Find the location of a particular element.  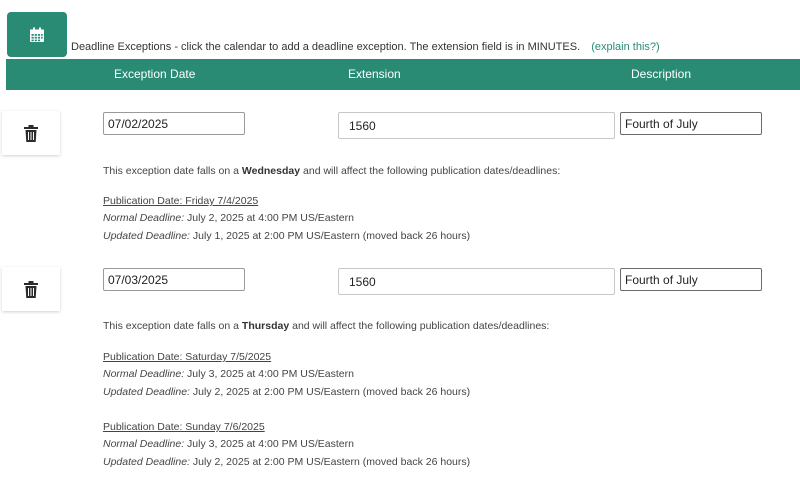

explain-link: (explain this?) is located at coordinates (625, 47).